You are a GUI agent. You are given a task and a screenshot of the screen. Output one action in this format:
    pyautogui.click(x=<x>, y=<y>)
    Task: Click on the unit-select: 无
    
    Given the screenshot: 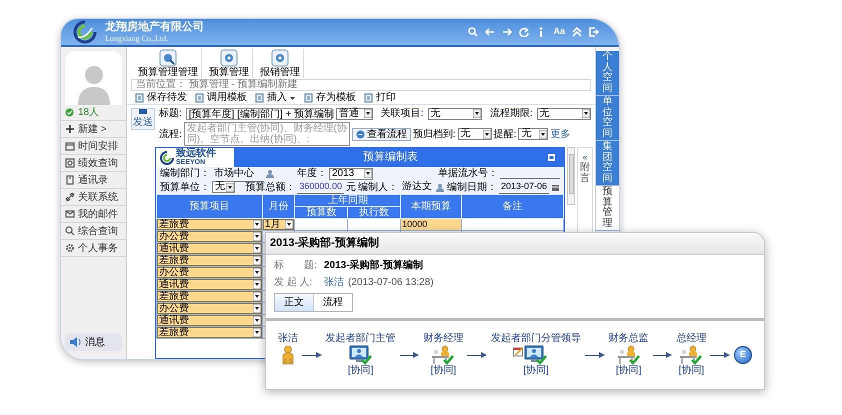 What is the action you would take?
    pyautogui.click(x=224, y=187)
    